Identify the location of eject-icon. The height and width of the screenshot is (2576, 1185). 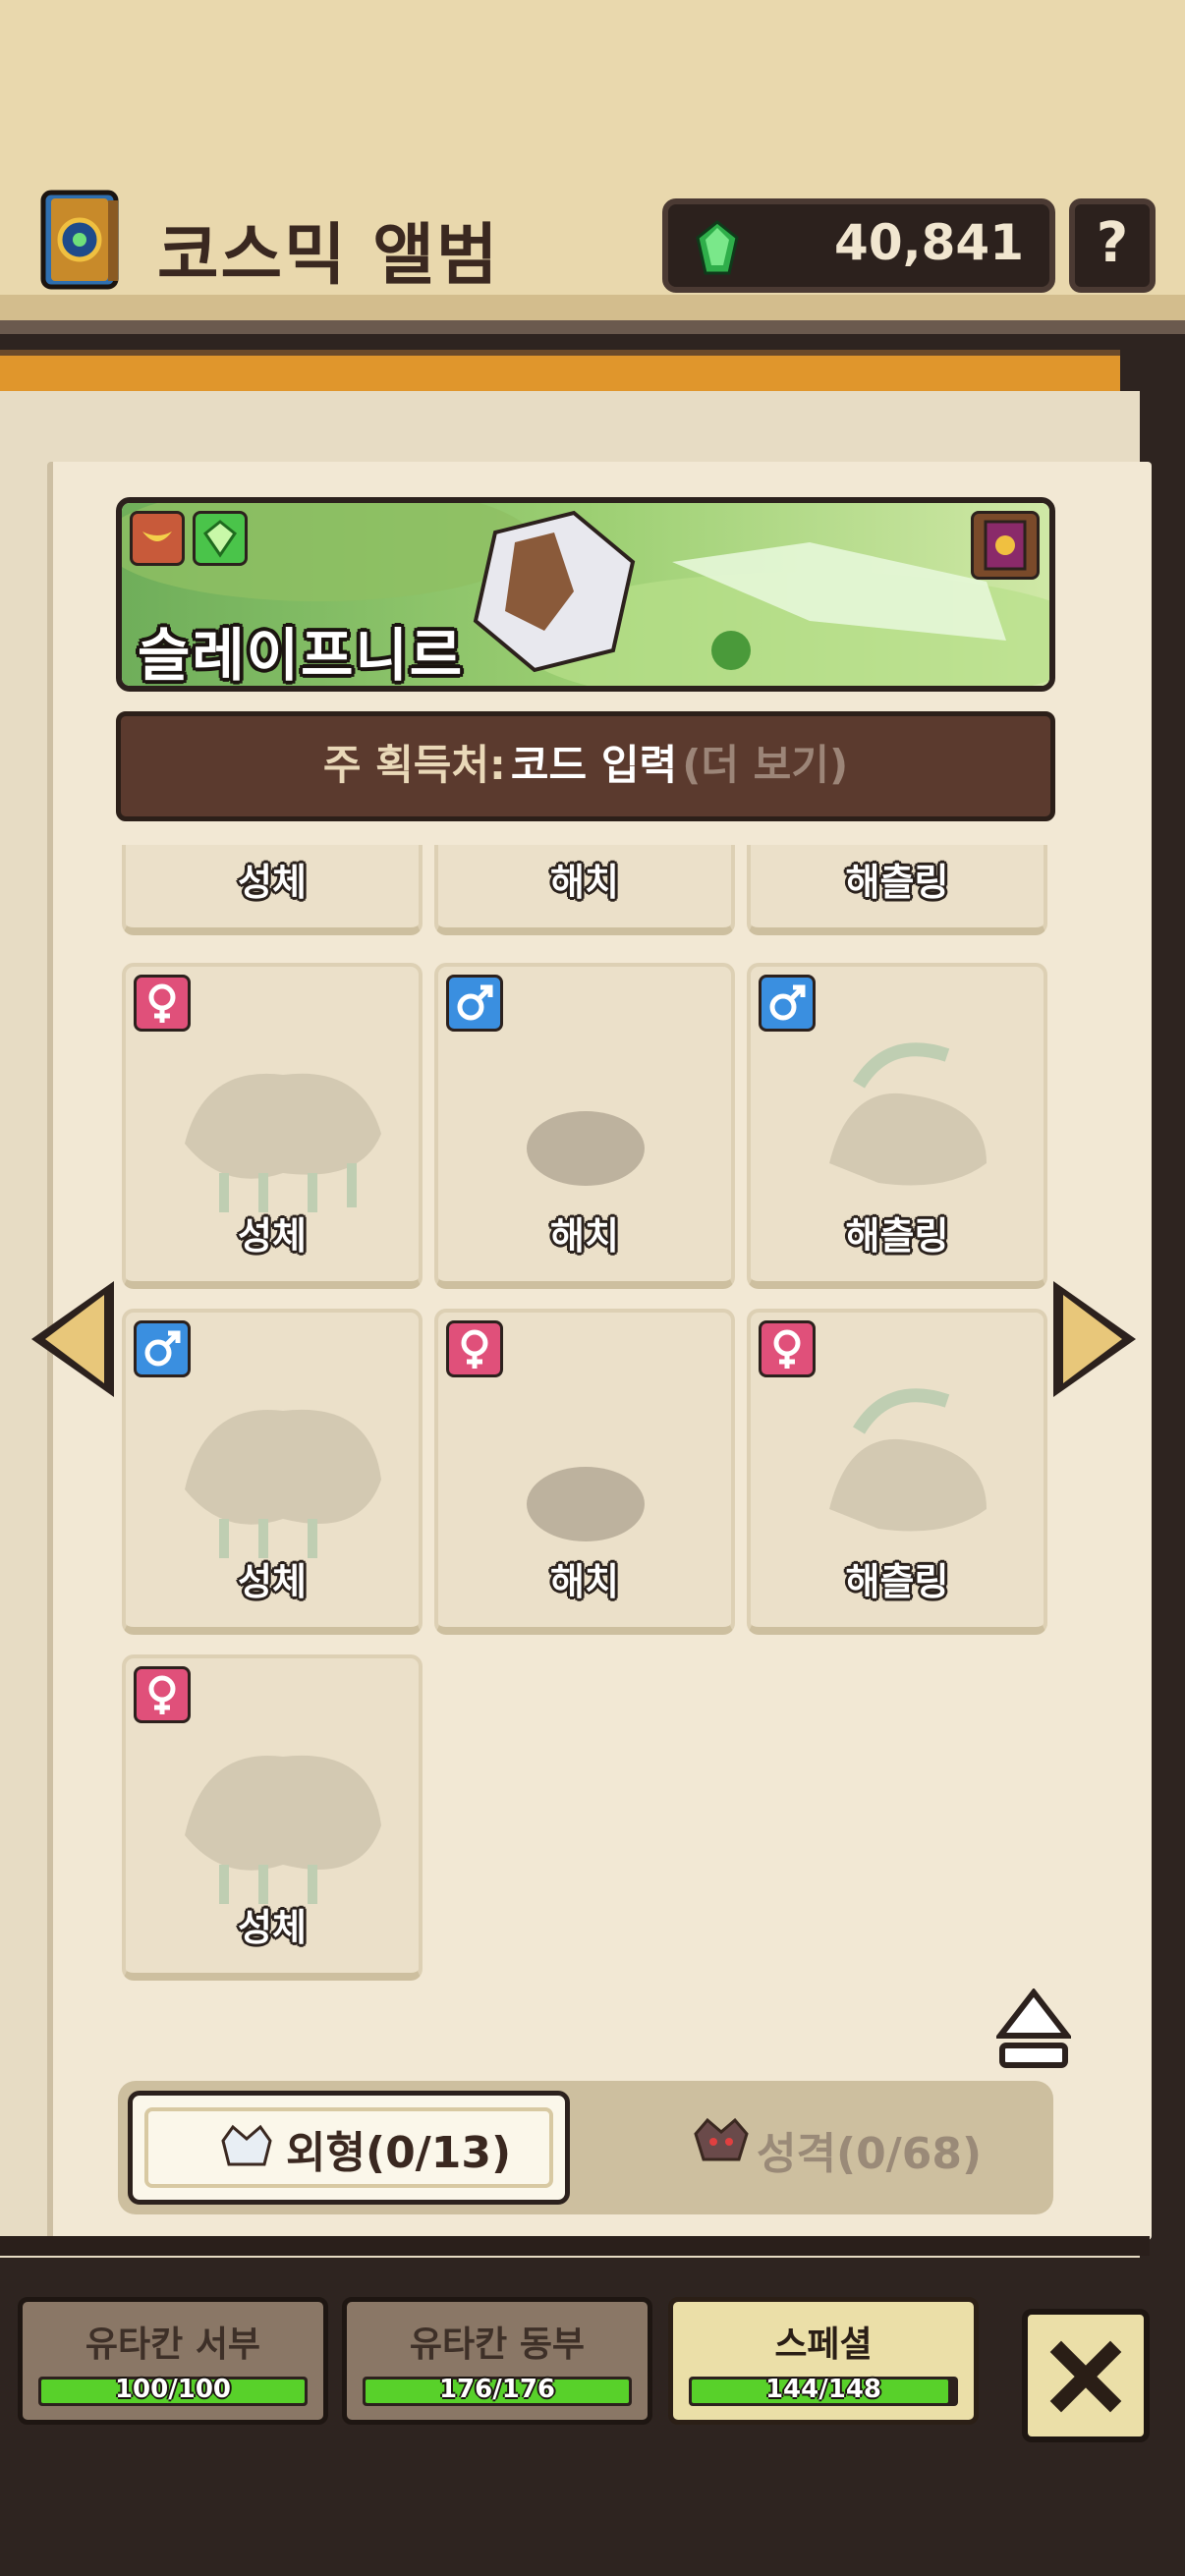
(1034, 2031).